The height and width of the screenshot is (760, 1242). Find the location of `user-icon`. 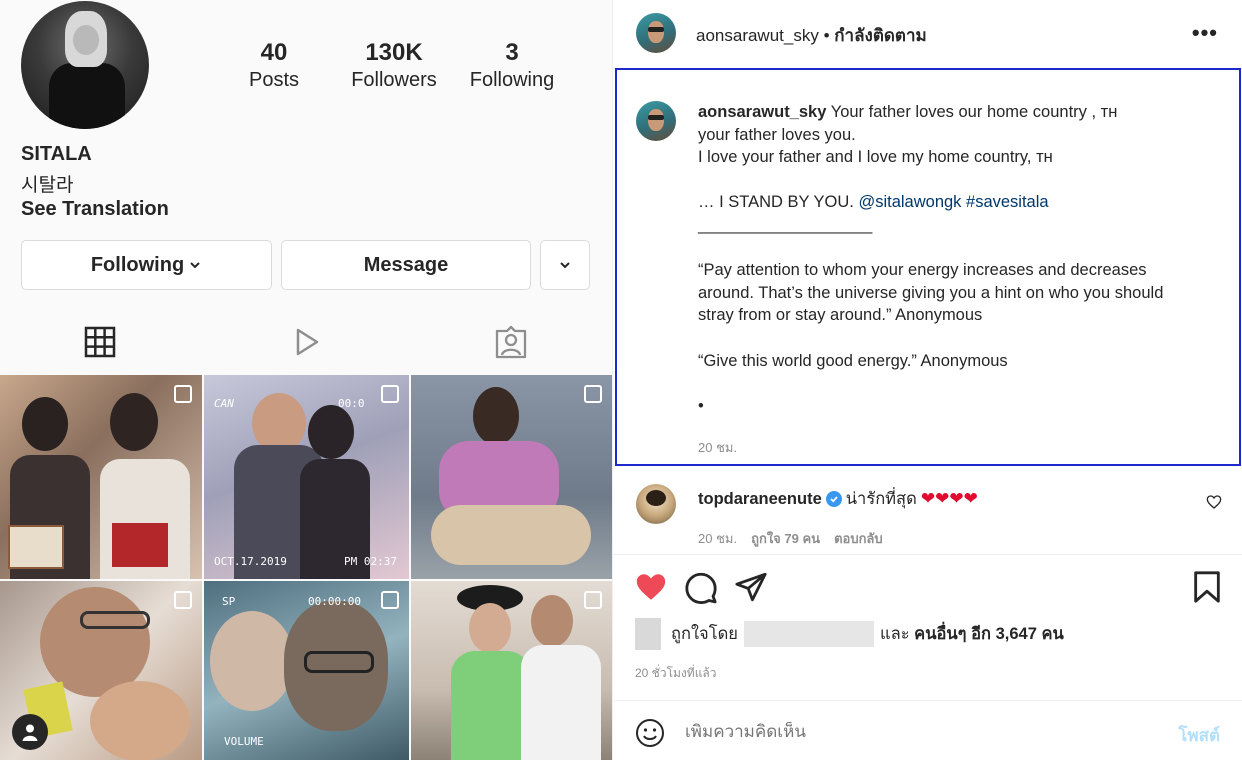

user-icon is located at coordinates (30, 732).